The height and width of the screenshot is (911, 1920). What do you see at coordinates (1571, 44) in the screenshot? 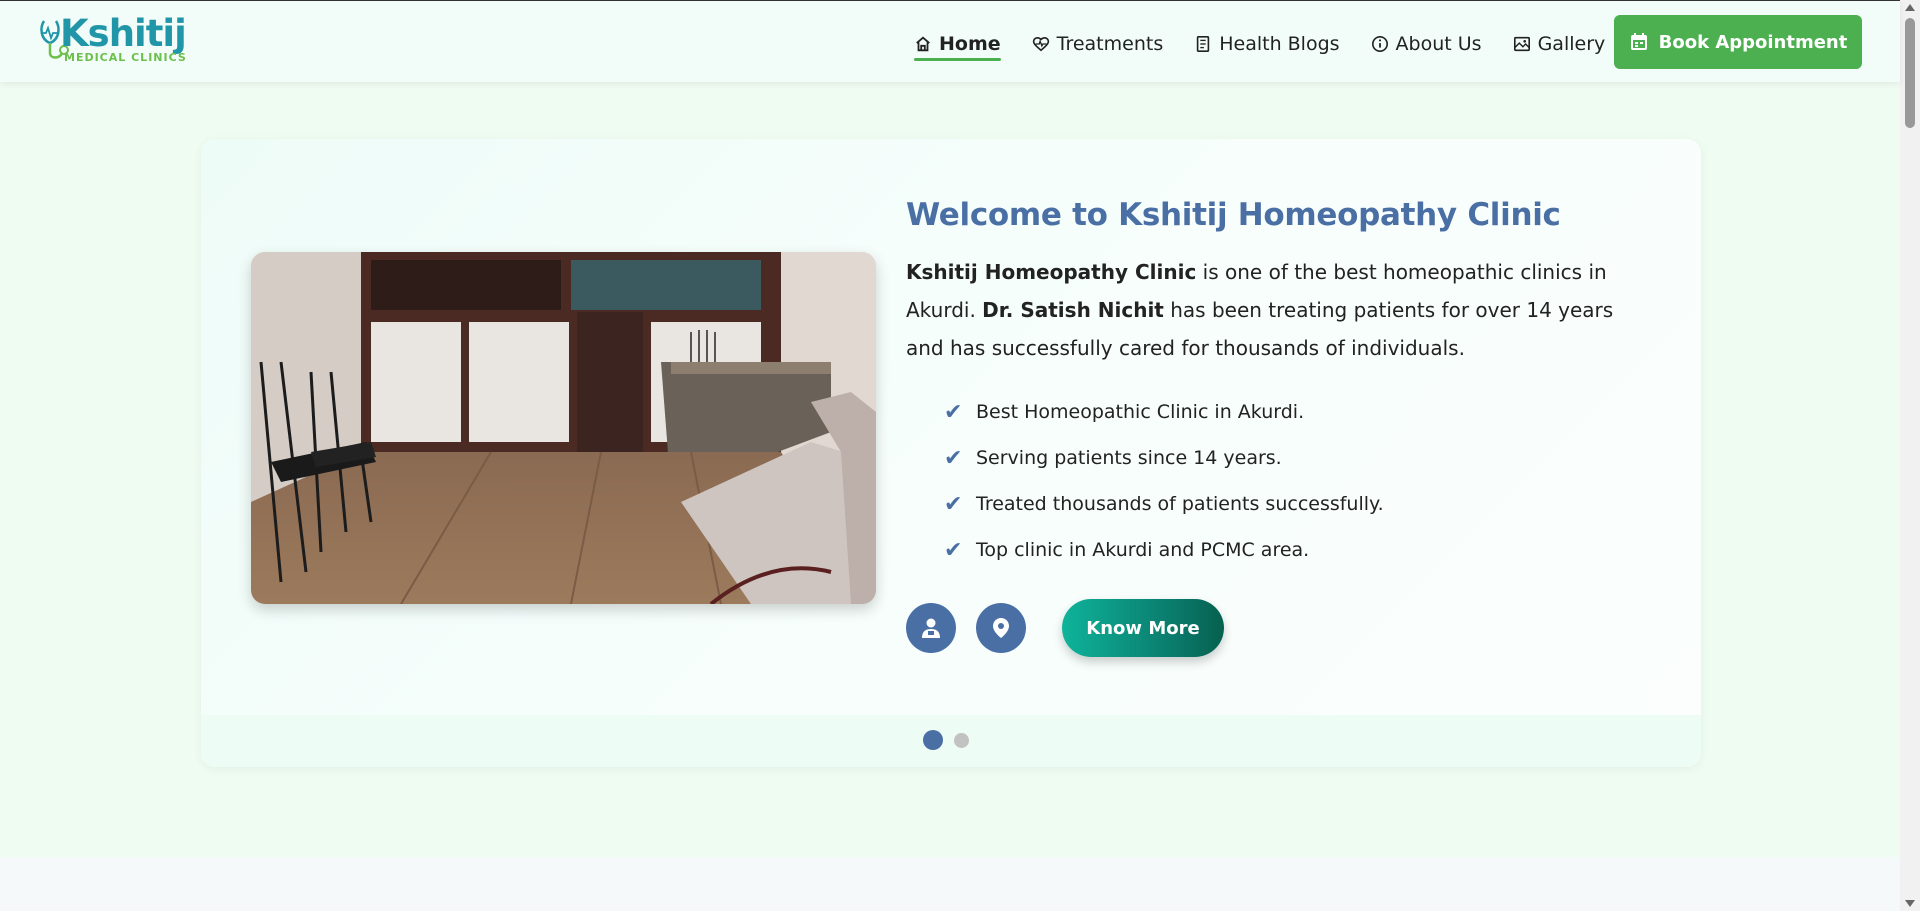
I see `nav-item-label: Gallery` at bounding box center [1571, 44].